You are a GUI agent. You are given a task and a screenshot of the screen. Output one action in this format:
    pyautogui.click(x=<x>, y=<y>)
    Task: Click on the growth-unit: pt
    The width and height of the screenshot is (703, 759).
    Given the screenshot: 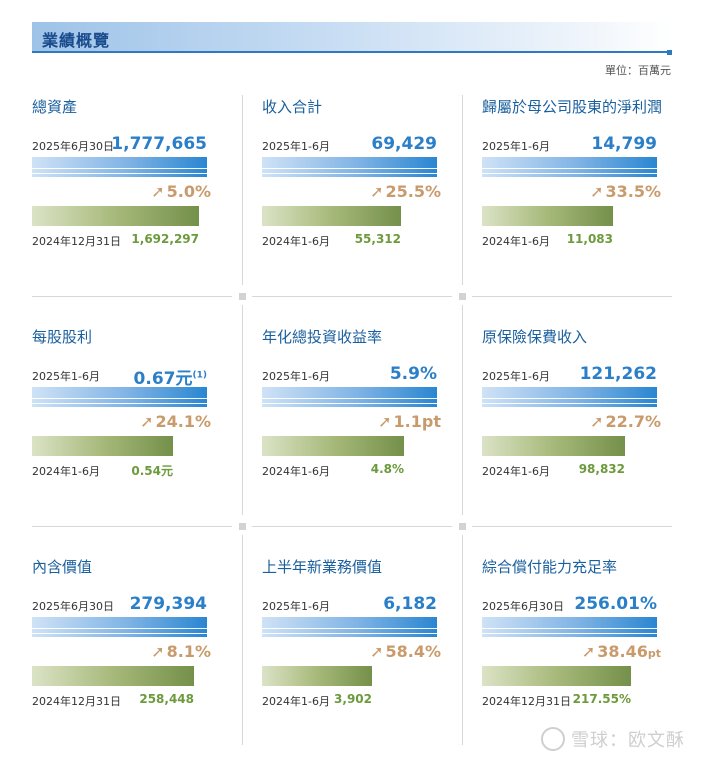 What is the action you would take?
    pyautogui.click(x=654, y=653)
    